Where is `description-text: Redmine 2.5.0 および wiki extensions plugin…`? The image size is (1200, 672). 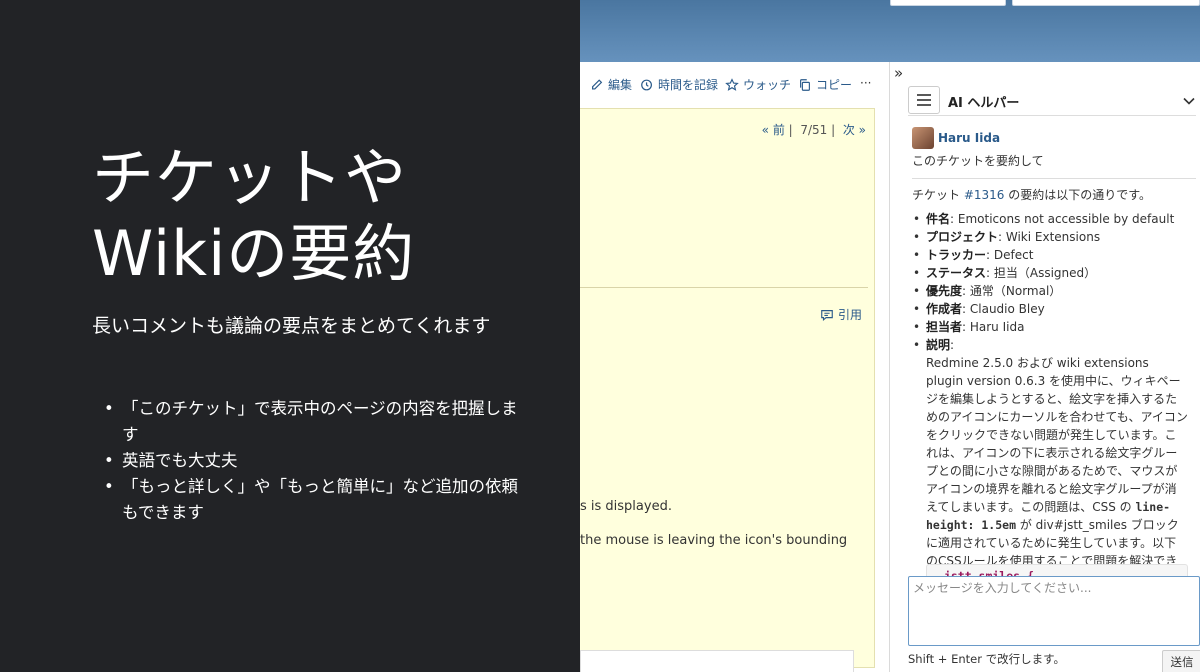
description-text: Redmine 2.5.0 および wiki extensions plugin… is located at coordinates (1057, 435).